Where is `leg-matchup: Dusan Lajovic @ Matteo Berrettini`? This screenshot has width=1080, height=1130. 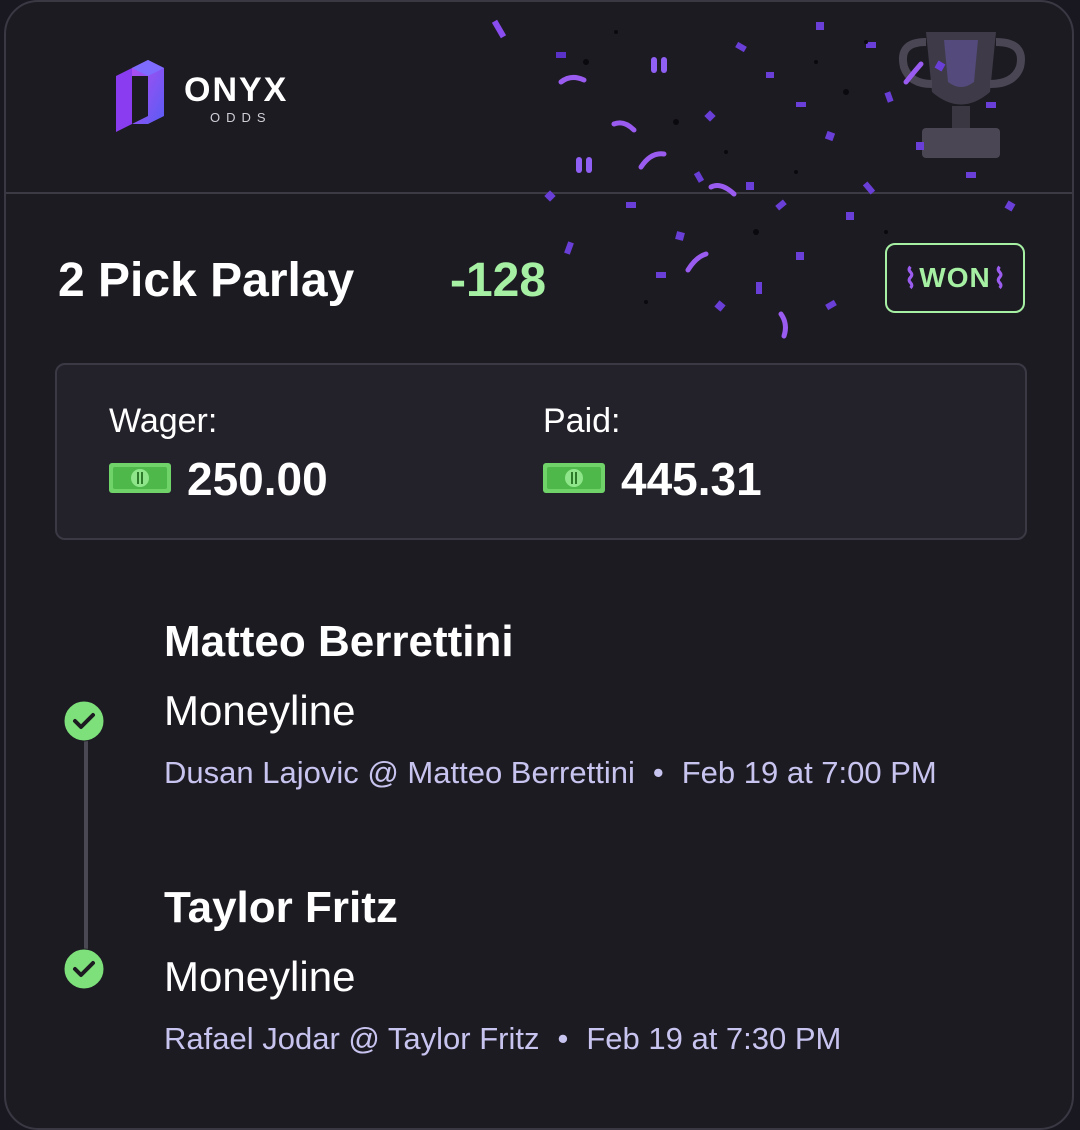 leg-matchup: Dusan Lajovic @ Matteo Berrettini is located at coordinates (399, 772).